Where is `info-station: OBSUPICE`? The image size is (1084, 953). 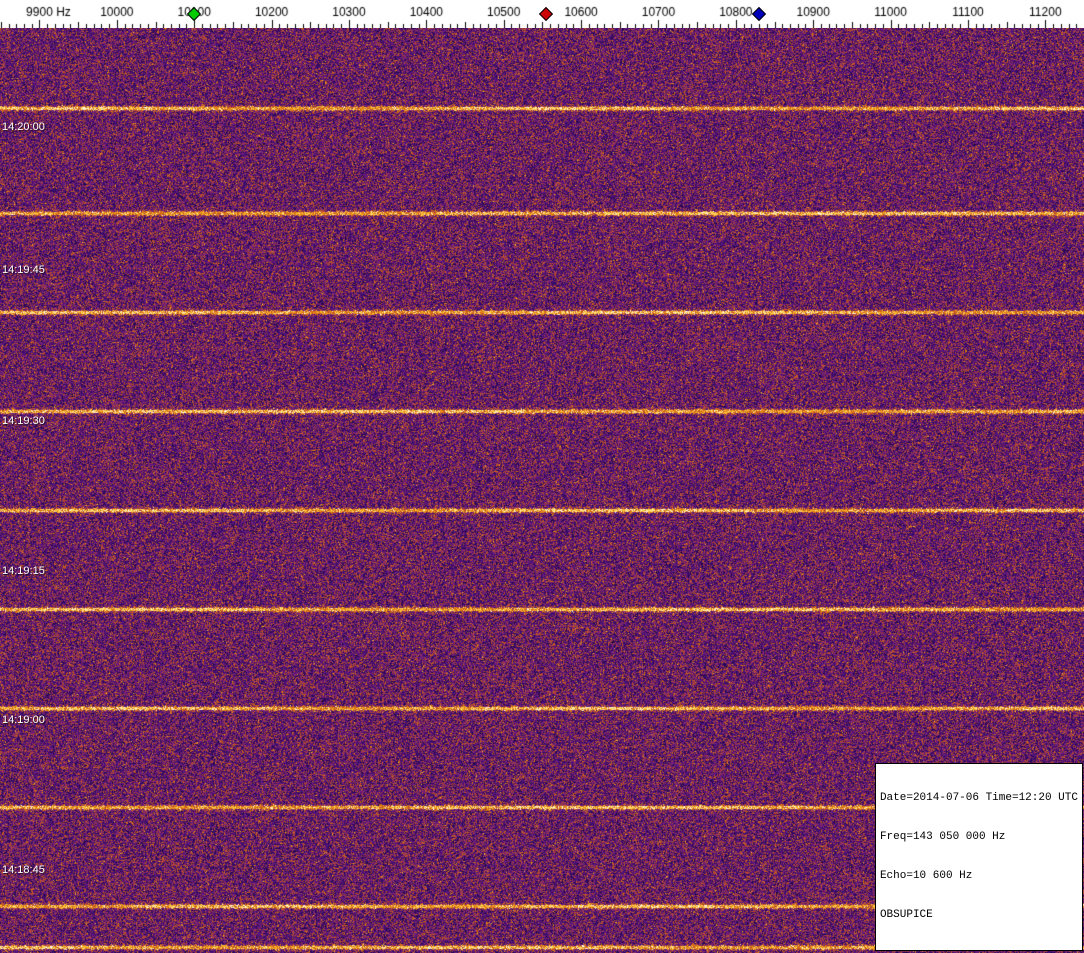
info-station: OBSUPICE is located at coordinates (906, 915).